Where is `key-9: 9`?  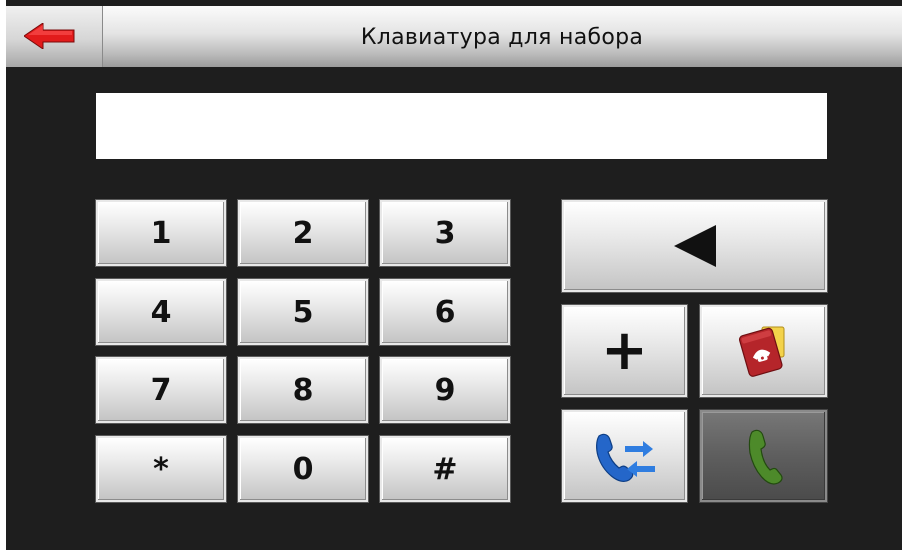 key-9: 9 is located at coordinates (445, 390).